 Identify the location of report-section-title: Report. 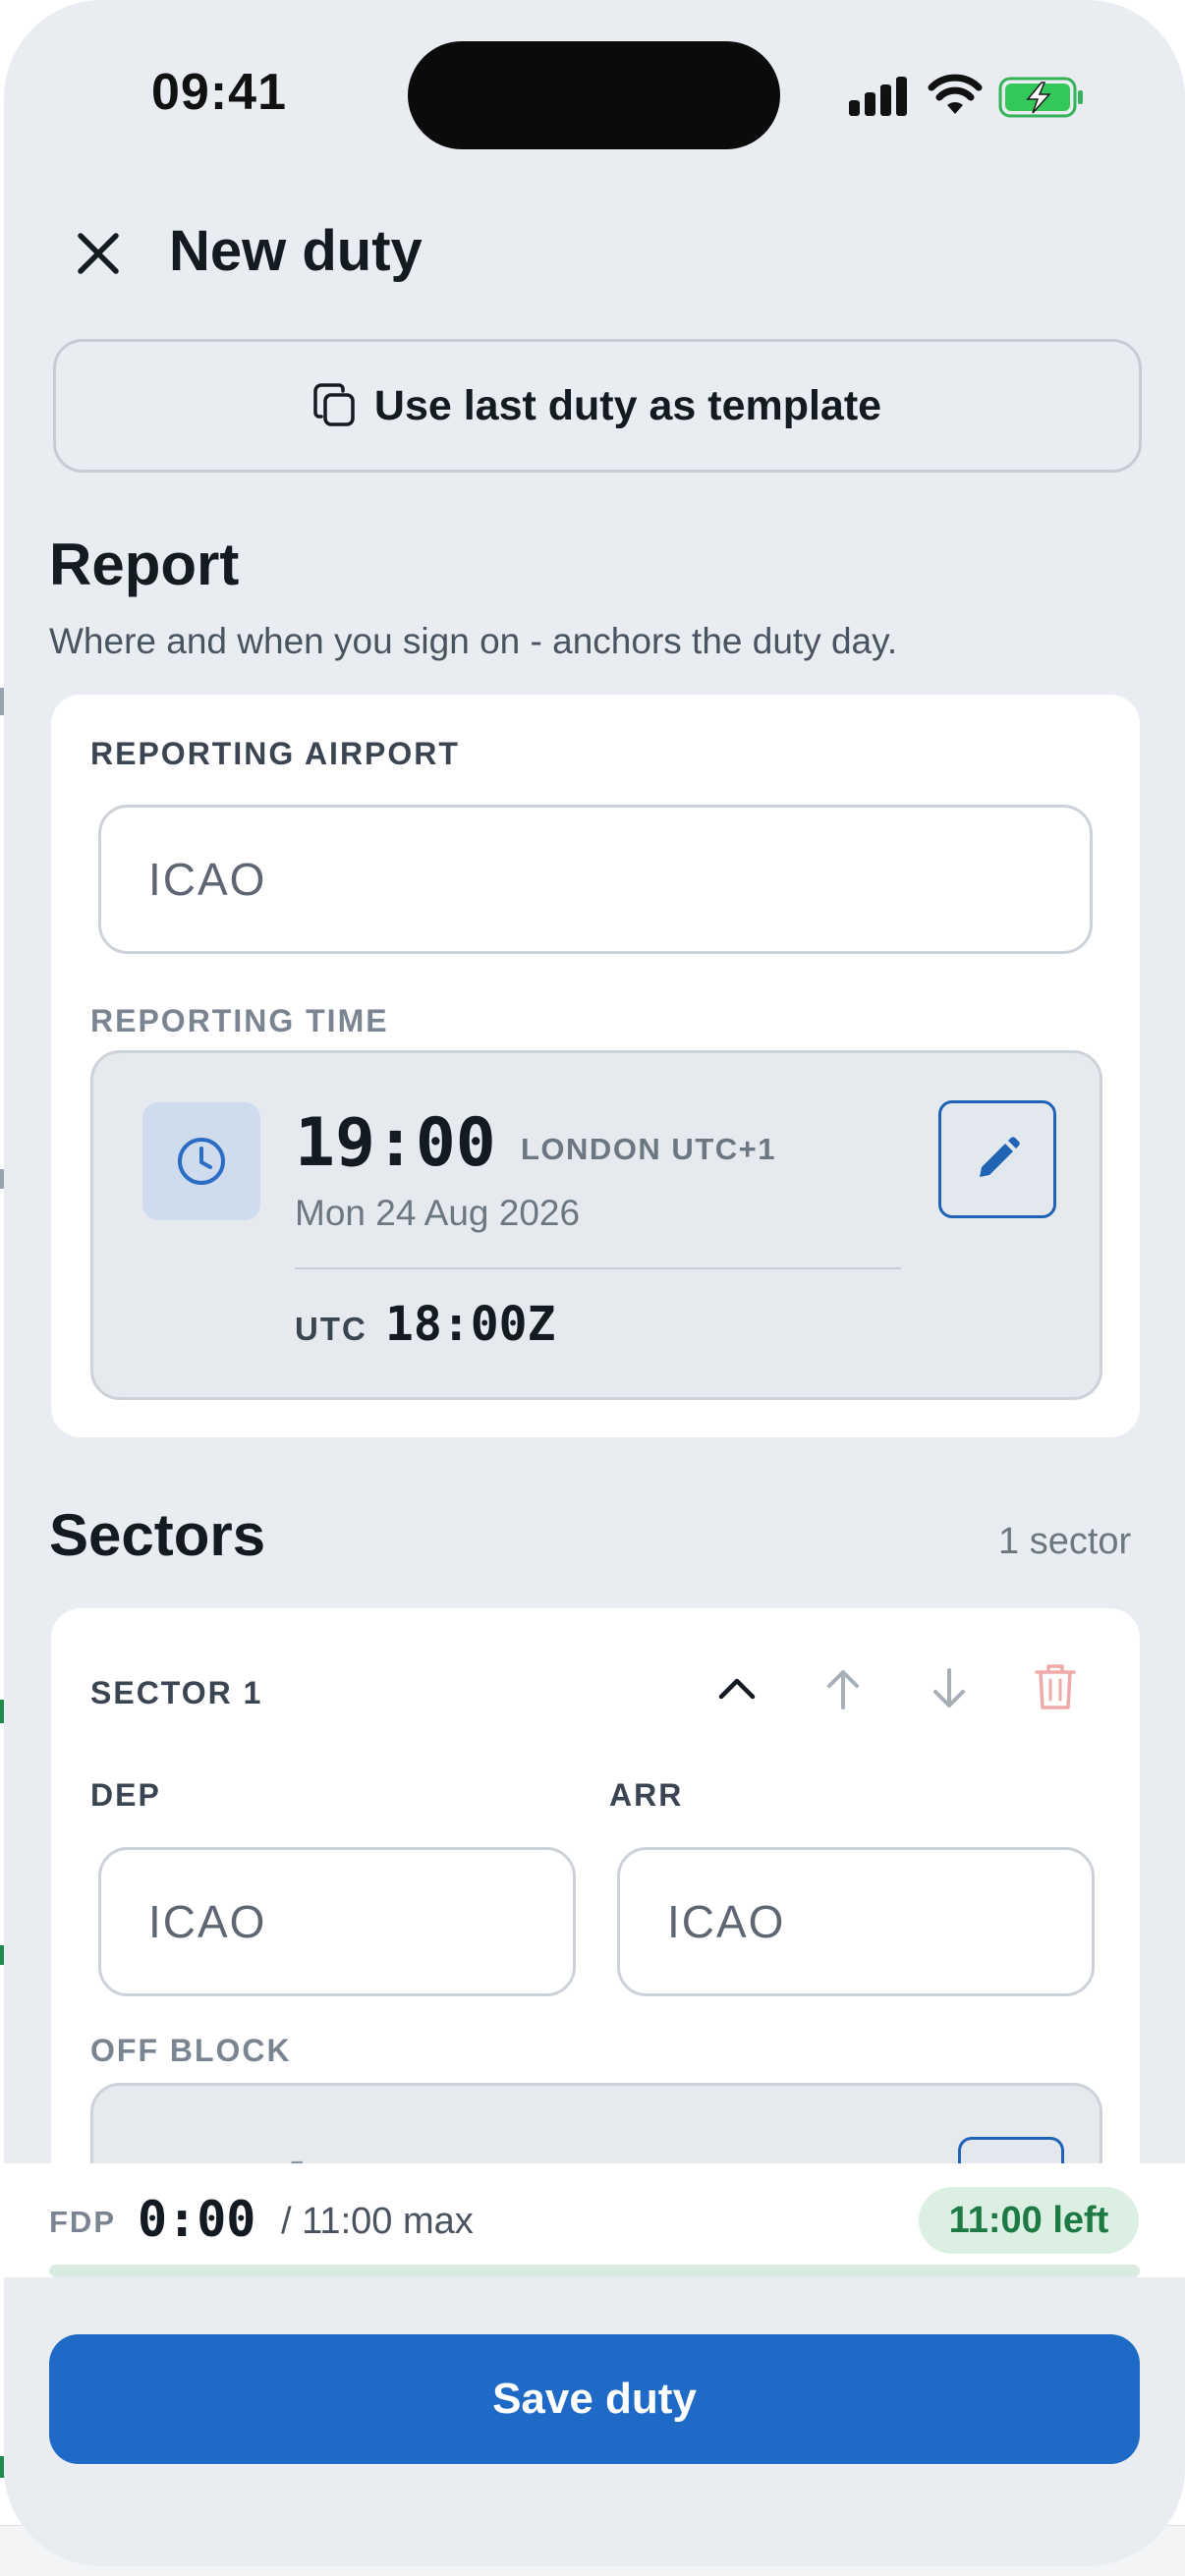
(145, 564).